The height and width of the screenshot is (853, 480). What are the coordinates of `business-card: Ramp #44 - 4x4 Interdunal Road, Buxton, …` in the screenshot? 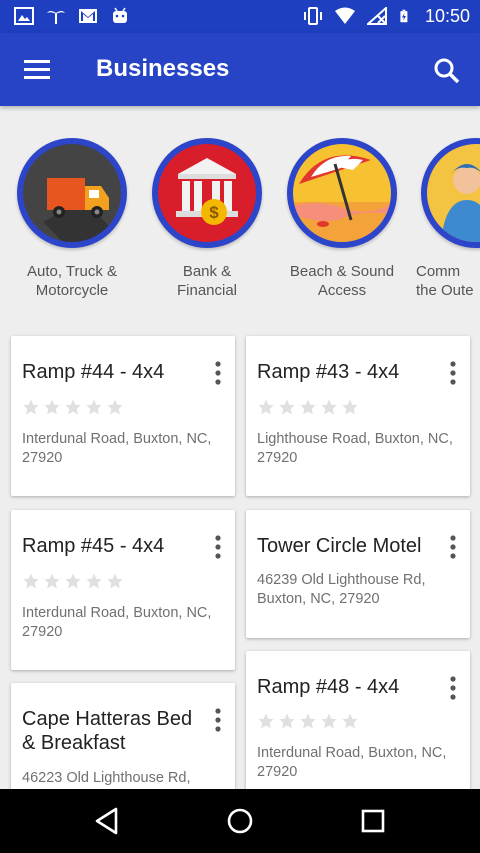 It's located at (123, 416).